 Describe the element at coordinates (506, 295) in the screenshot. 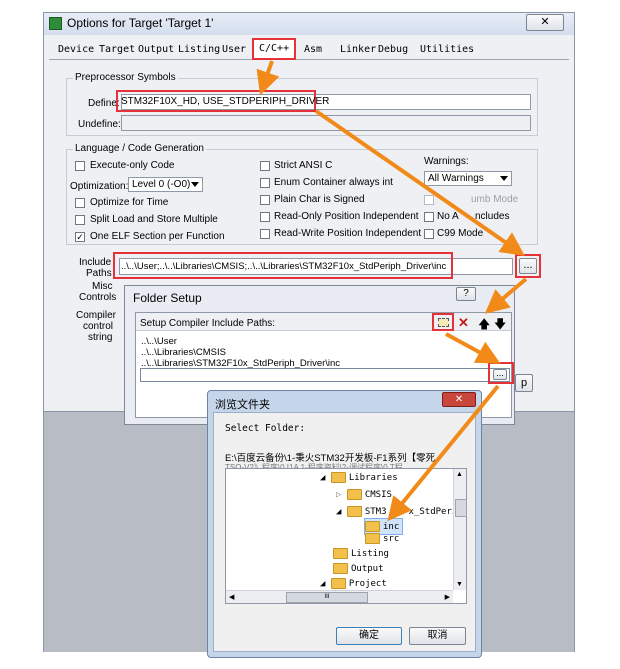

I see `arrow-browse-to-setup` at that location.